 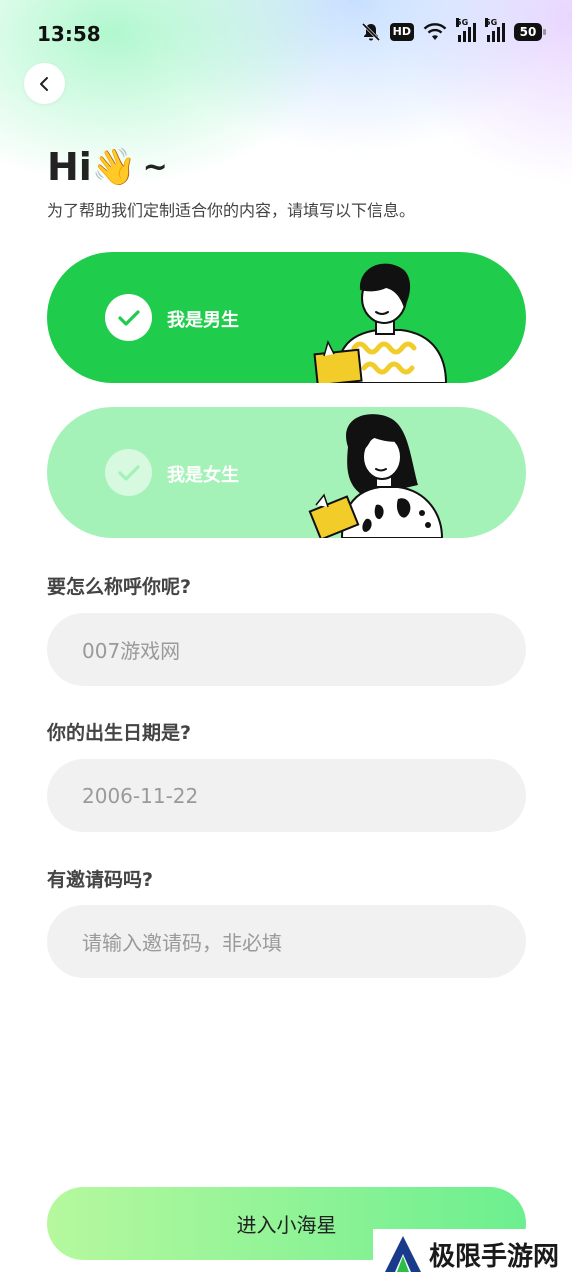 What do you see at coordinates (203, 320) in the screenshot?
I see `gender-label-male: 我是男生` at bounding box center [203, 320].